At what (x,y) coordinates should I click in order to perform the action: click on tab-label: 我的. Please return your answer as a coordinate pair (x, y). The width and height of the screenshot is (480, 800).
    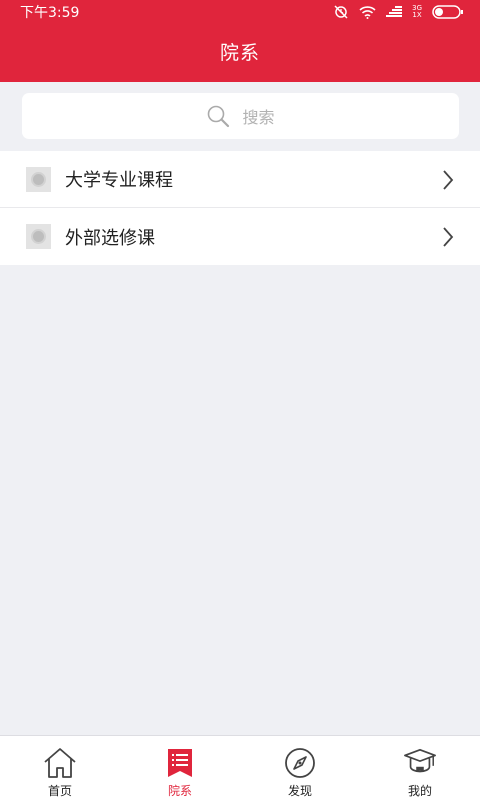
    Looking at the image, I should click on (419, 791).